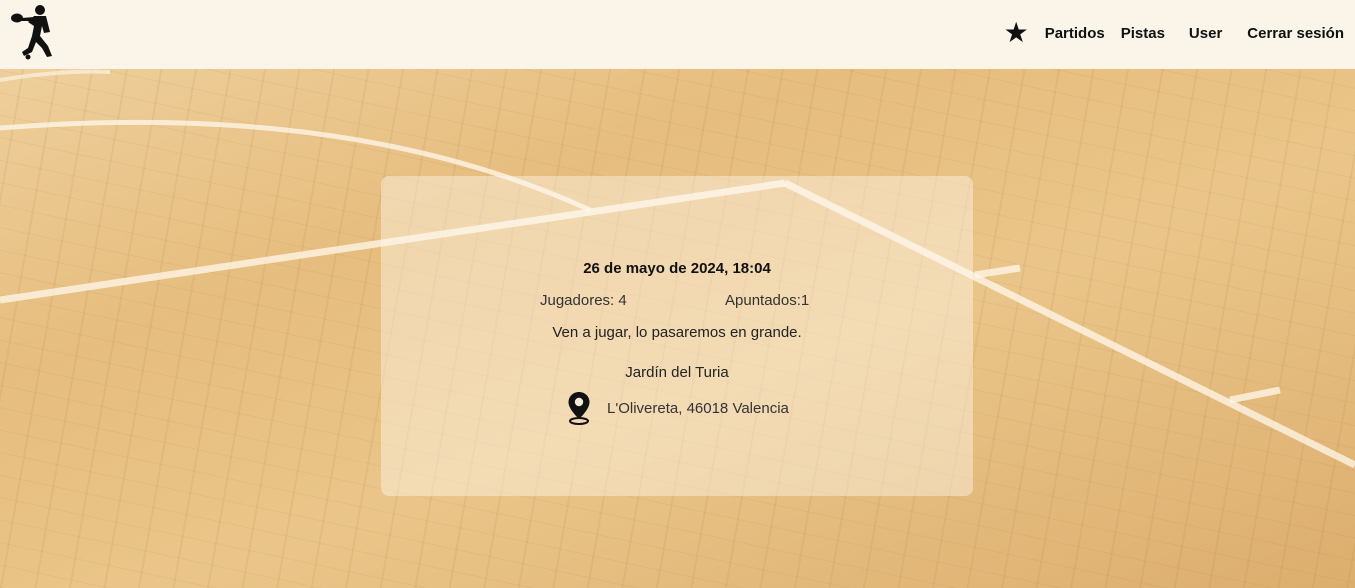 This screenshot has height=588, width=1355. I want to click on nav-link-partidos: Partidos, so click(1075, 33).